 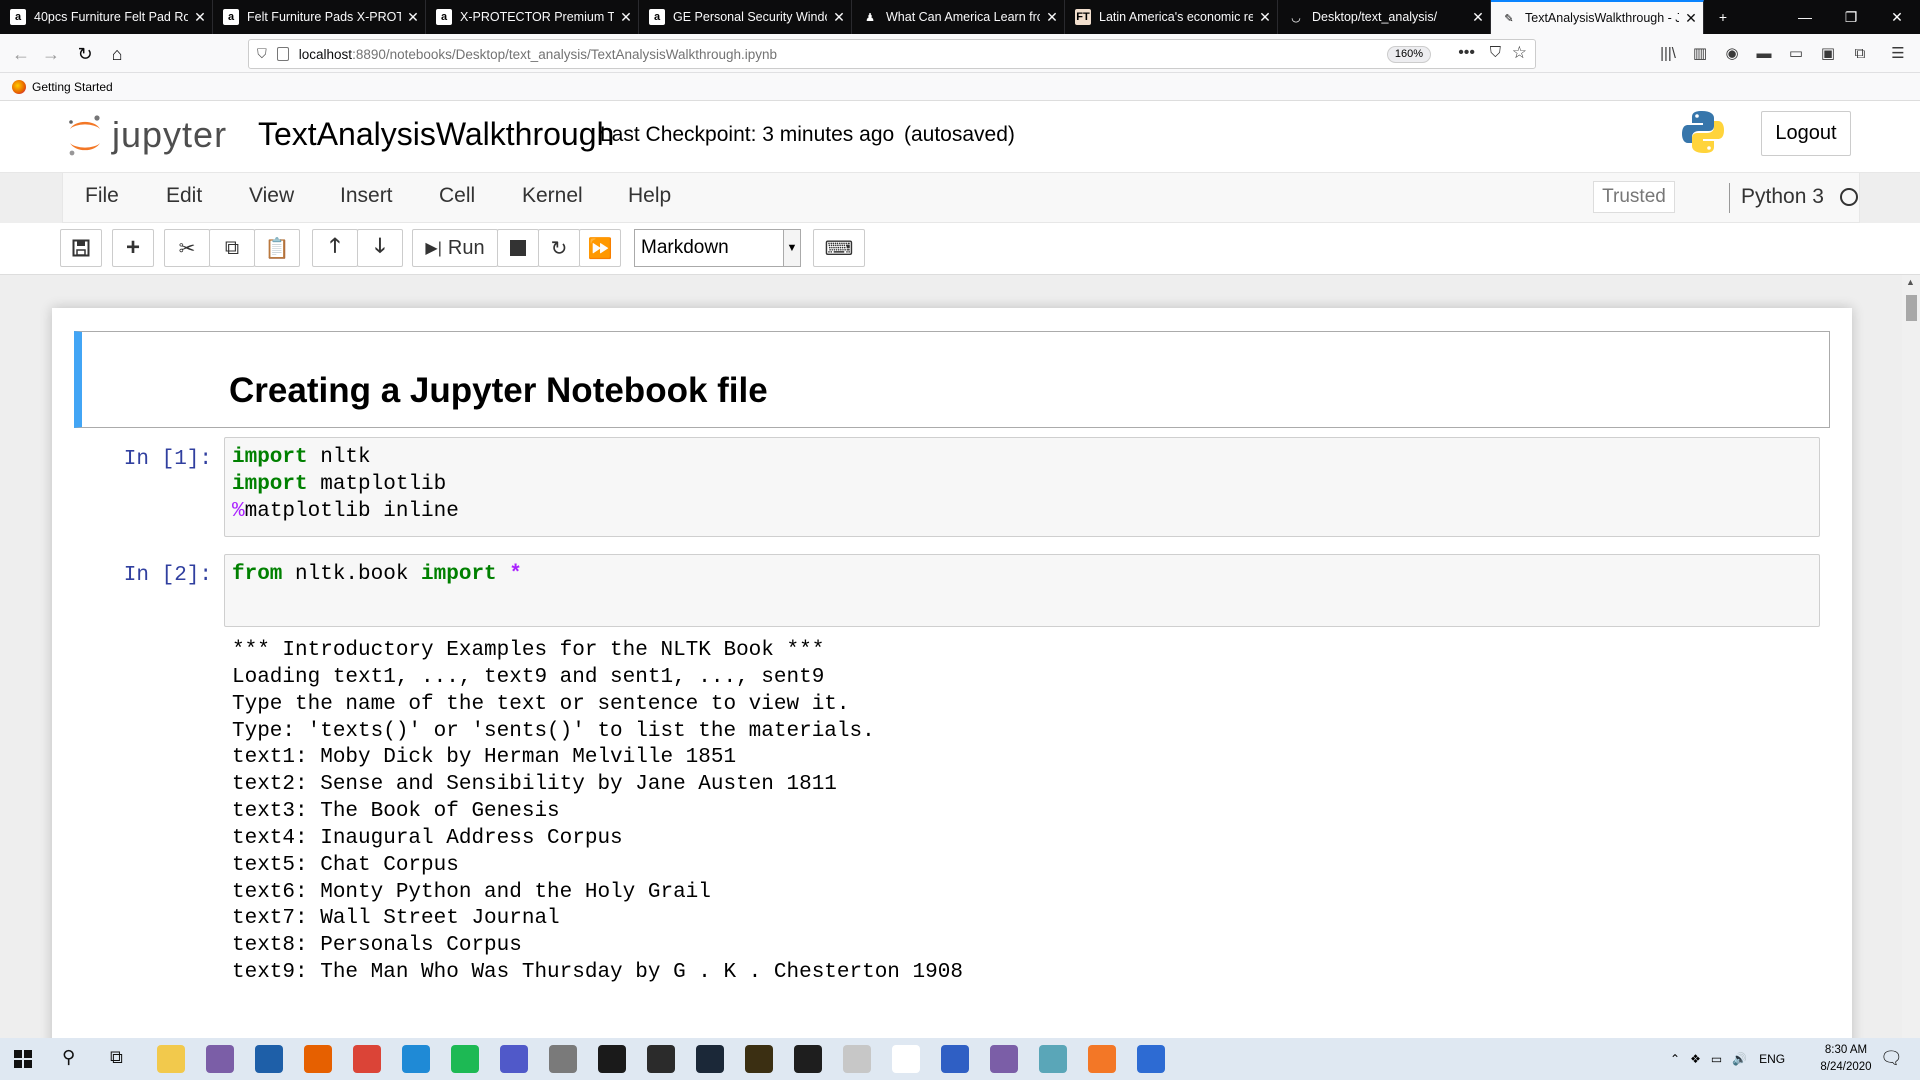 I want to click on chevron-up-icon: ⌃, so click(x=1675, y=1059).